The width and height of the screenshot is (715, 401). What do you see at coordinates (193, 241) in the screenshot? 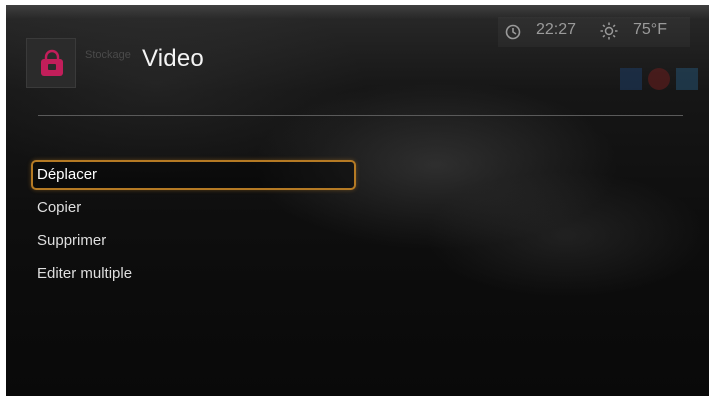
I see `menu-item-delete: Supprimer` at bounding box center [193, 241].